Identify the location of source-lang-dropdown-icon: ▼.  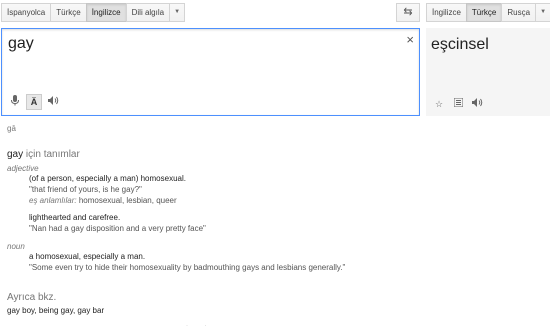
(177, 12).